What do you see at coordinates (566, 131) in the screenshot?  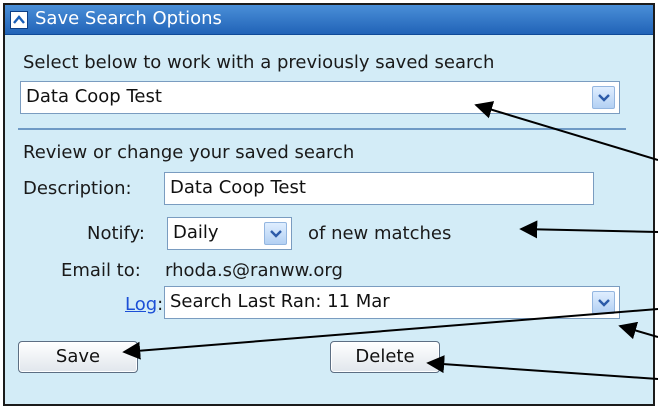 I see `arrow-to-saved-search` at bounding box center [566, 131].